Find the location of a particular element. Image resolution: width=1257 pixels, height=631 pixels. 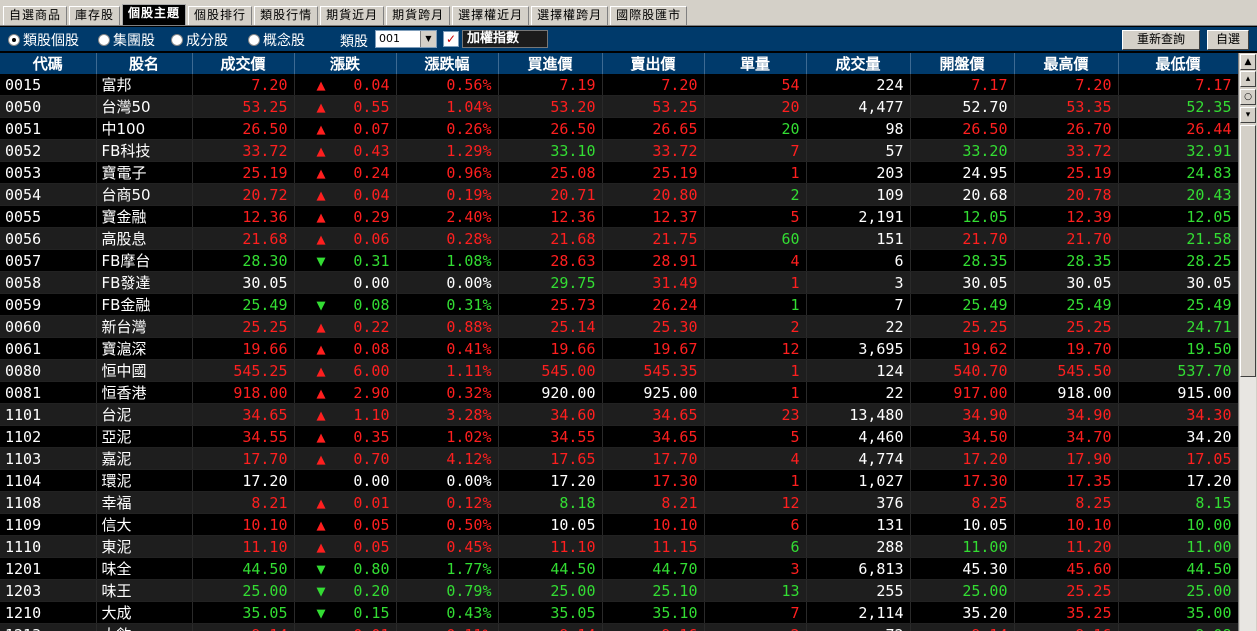

cell-code: 0054 is located at coordinates (48, 194).